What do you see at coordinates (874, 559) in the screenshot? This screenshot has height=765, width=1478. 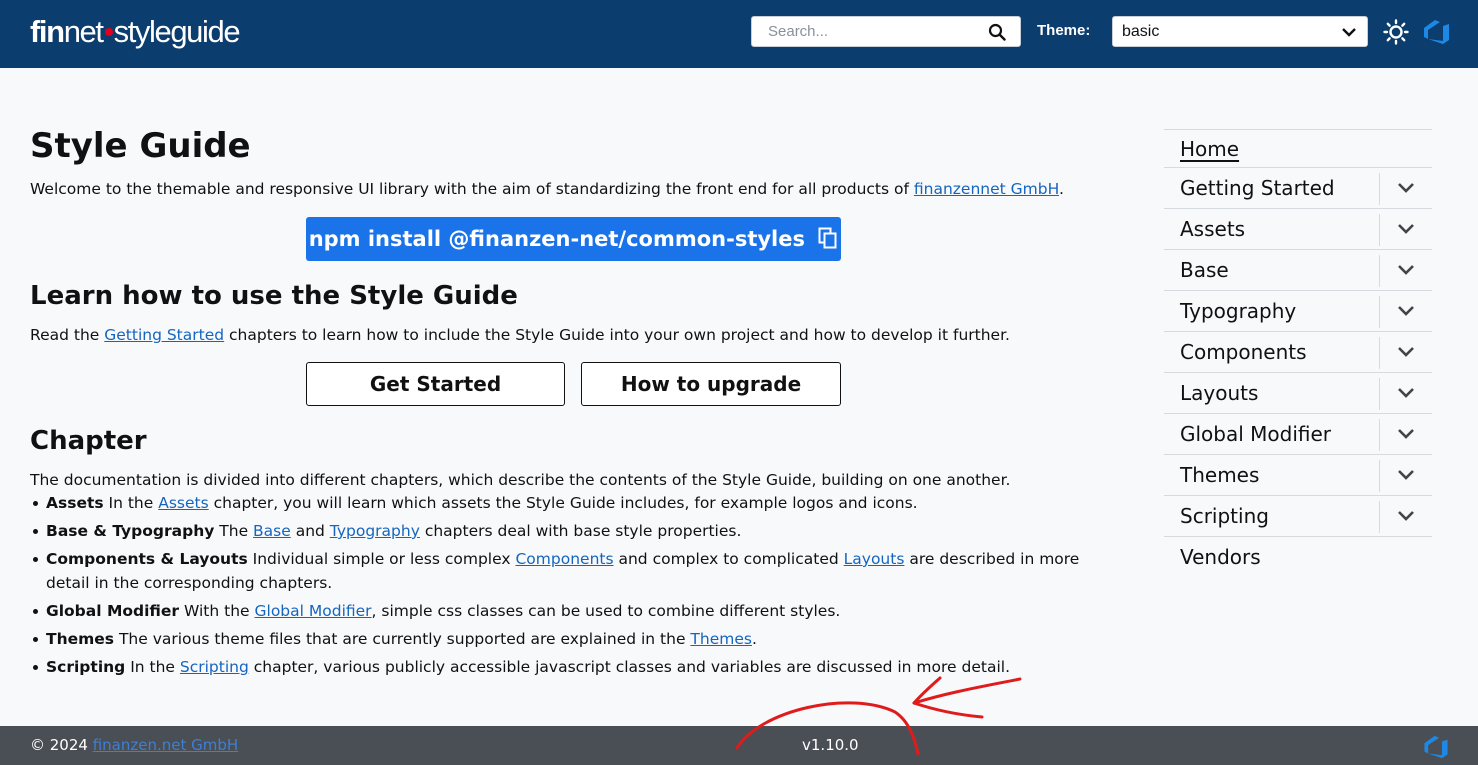 I see `layouts-link: Layouts` at bounding box center [874, 559].